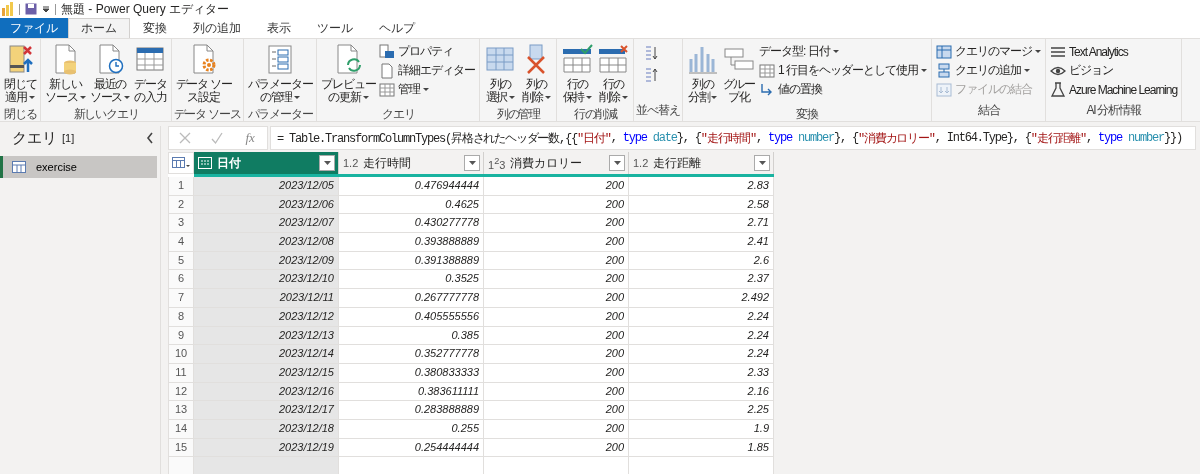  I want to click on ribbon-tab: 表示, so click(279, 28).